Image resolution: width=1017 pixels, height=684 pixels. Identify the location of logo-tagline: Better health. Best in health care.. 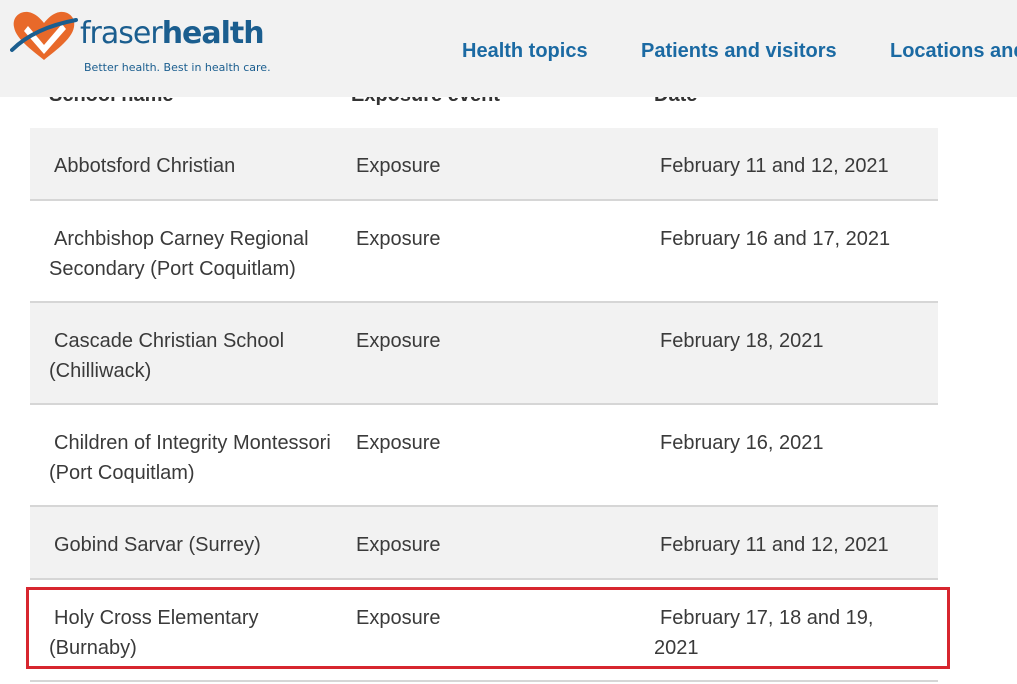
(177, 67).